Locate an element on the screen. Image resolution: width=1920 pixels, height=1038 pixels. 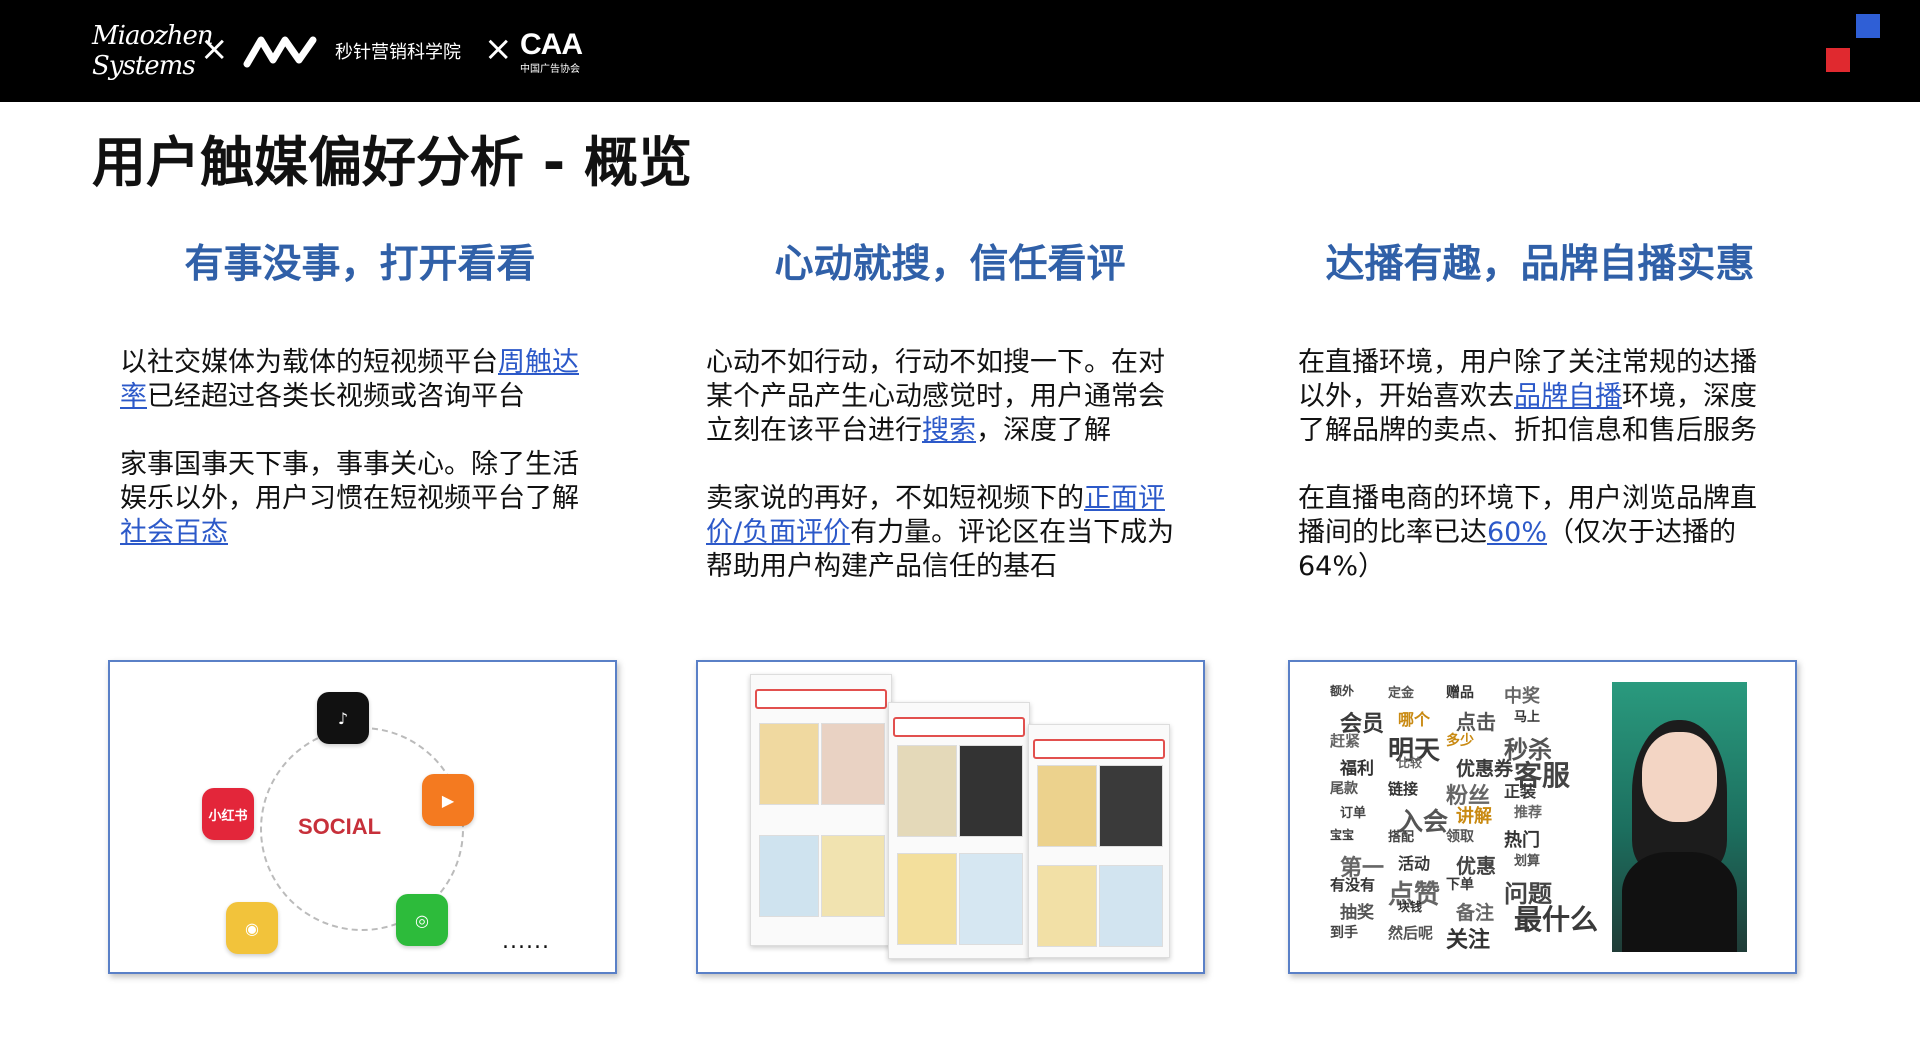
red-square-decoration is located at coordinates (1838, 60).